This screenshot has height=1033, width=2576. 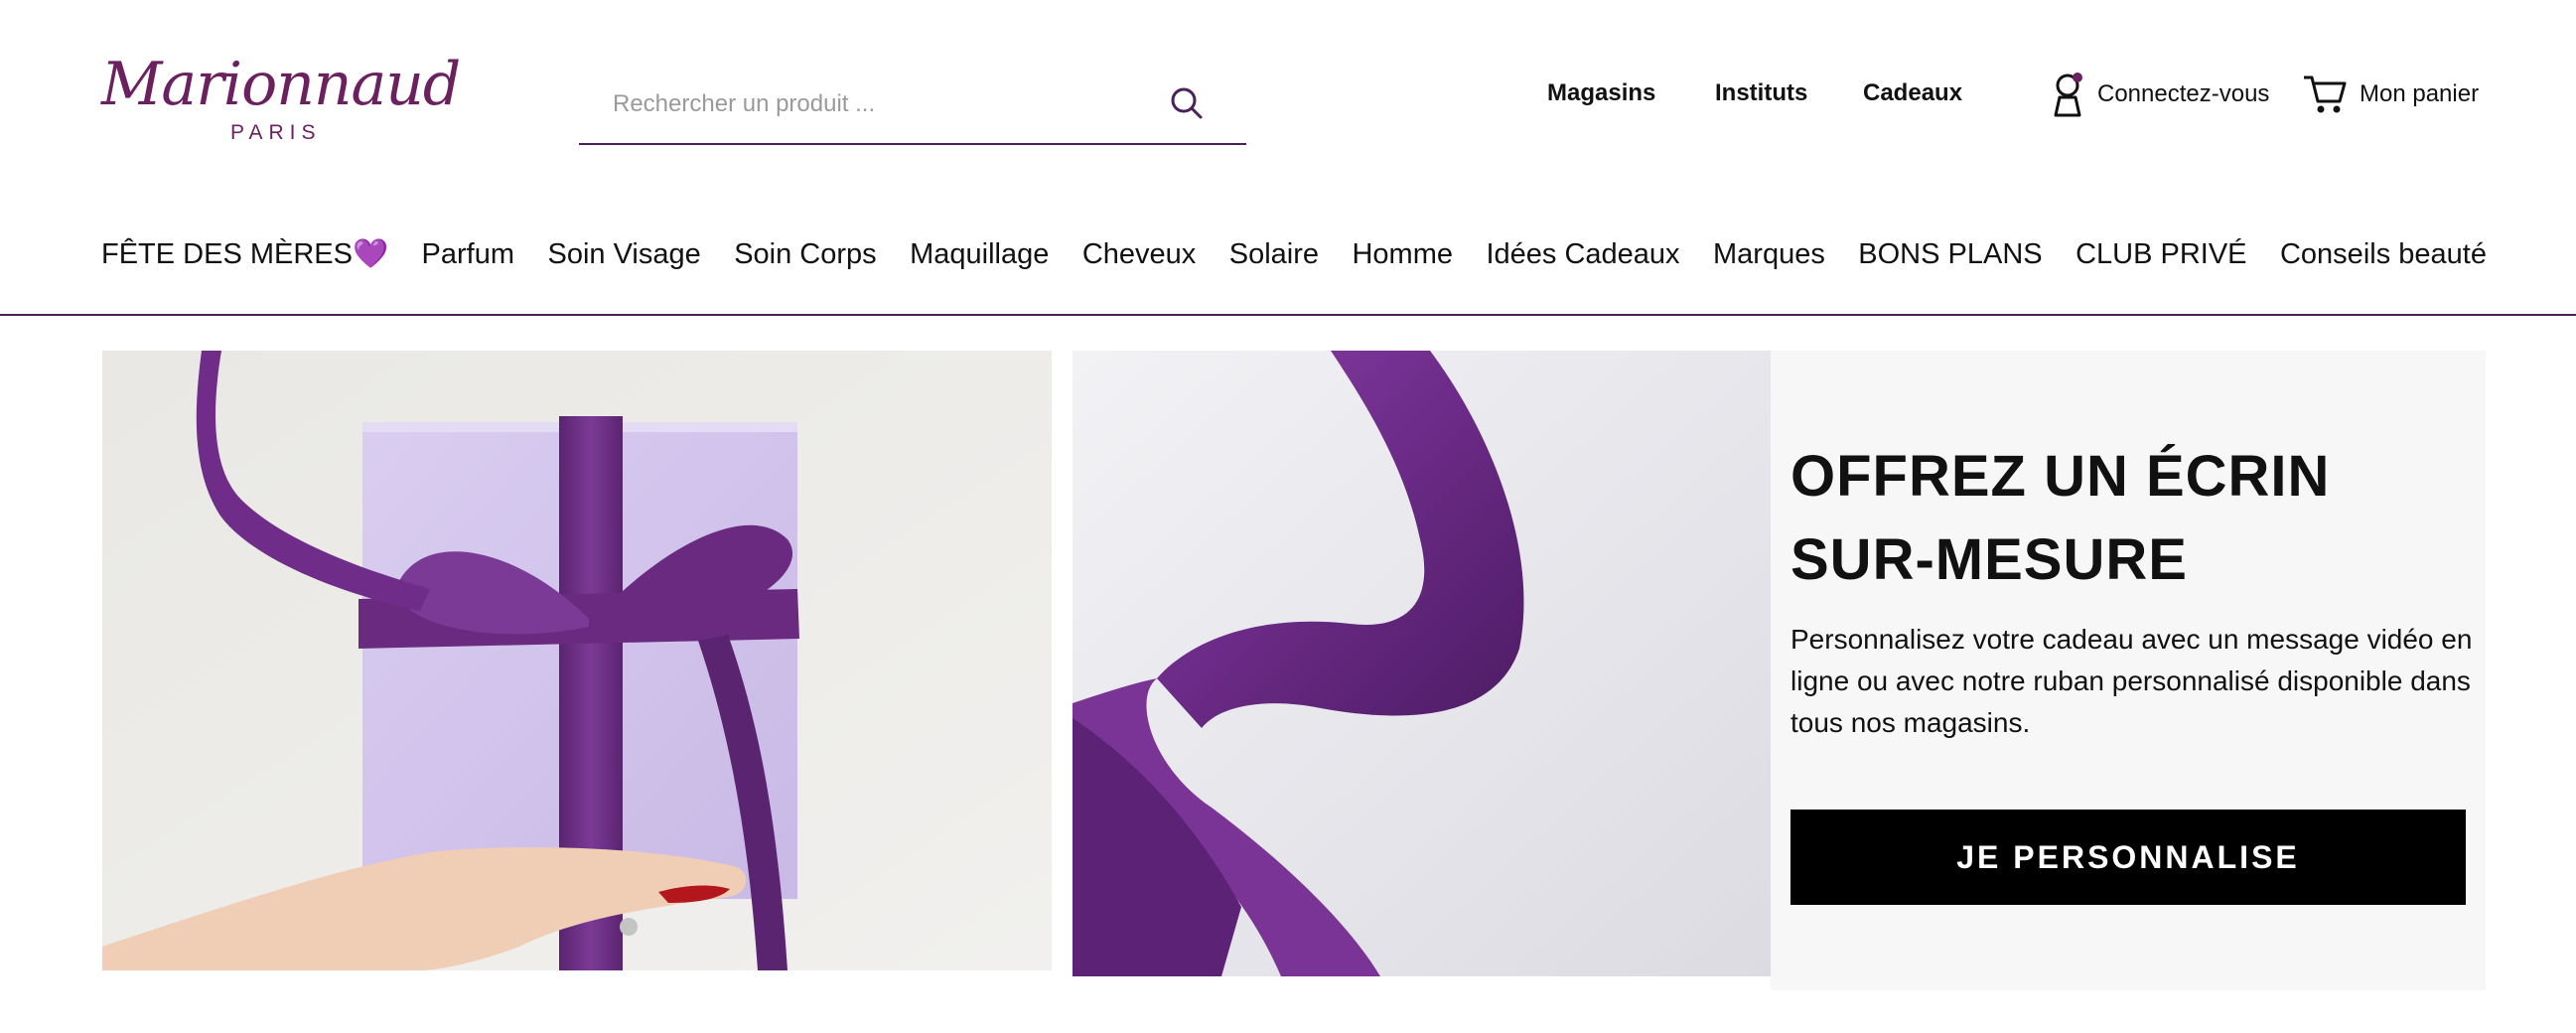 I want to click on user-icon, so click(x=2068, y=95).